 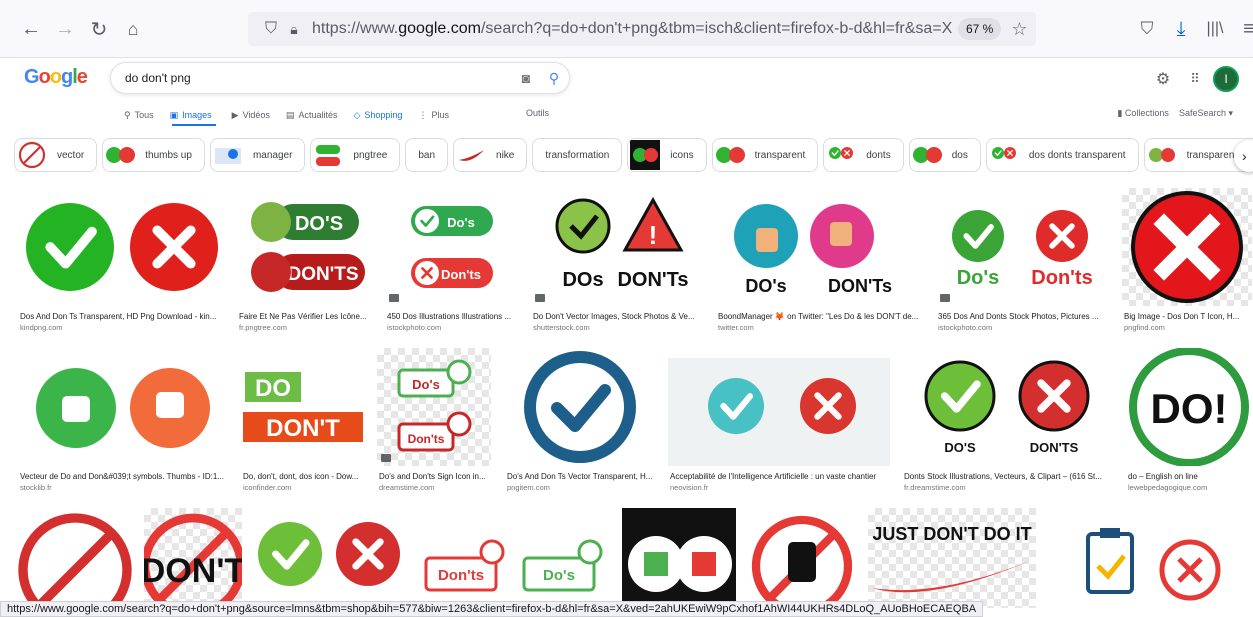 I want to click on result-site: neovision.fr, so click(x=689, y=487).